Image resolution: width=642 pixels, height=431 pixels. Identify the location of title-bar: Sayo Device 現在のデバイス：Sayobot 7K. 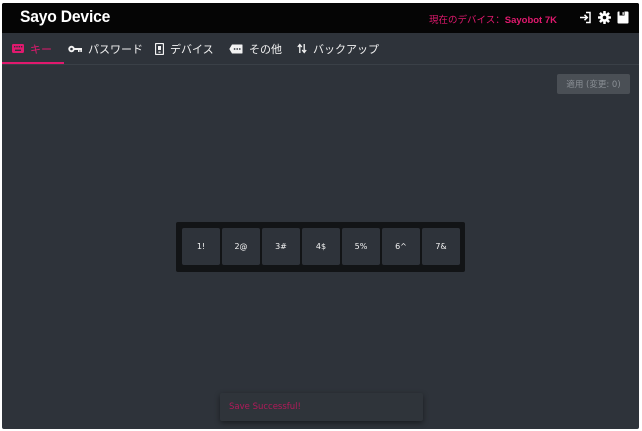
(320, 18).